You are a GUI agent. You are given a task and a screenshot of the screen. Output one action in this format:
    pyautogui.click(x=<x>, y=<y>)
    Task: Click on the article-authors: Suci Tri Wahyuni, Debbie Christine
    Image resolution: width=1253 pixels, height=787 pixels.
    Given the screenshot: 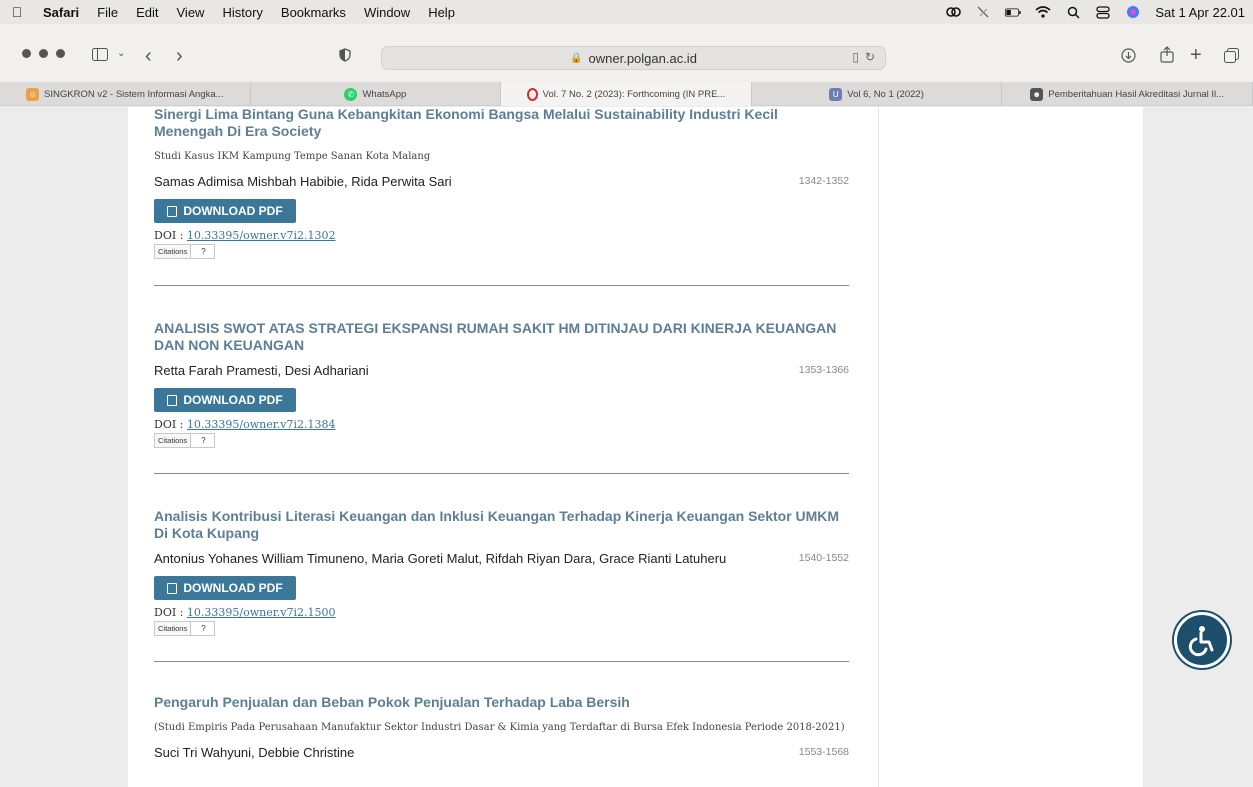 What is the action you would take?
    pyautogui.click(x=254, y=752)
    